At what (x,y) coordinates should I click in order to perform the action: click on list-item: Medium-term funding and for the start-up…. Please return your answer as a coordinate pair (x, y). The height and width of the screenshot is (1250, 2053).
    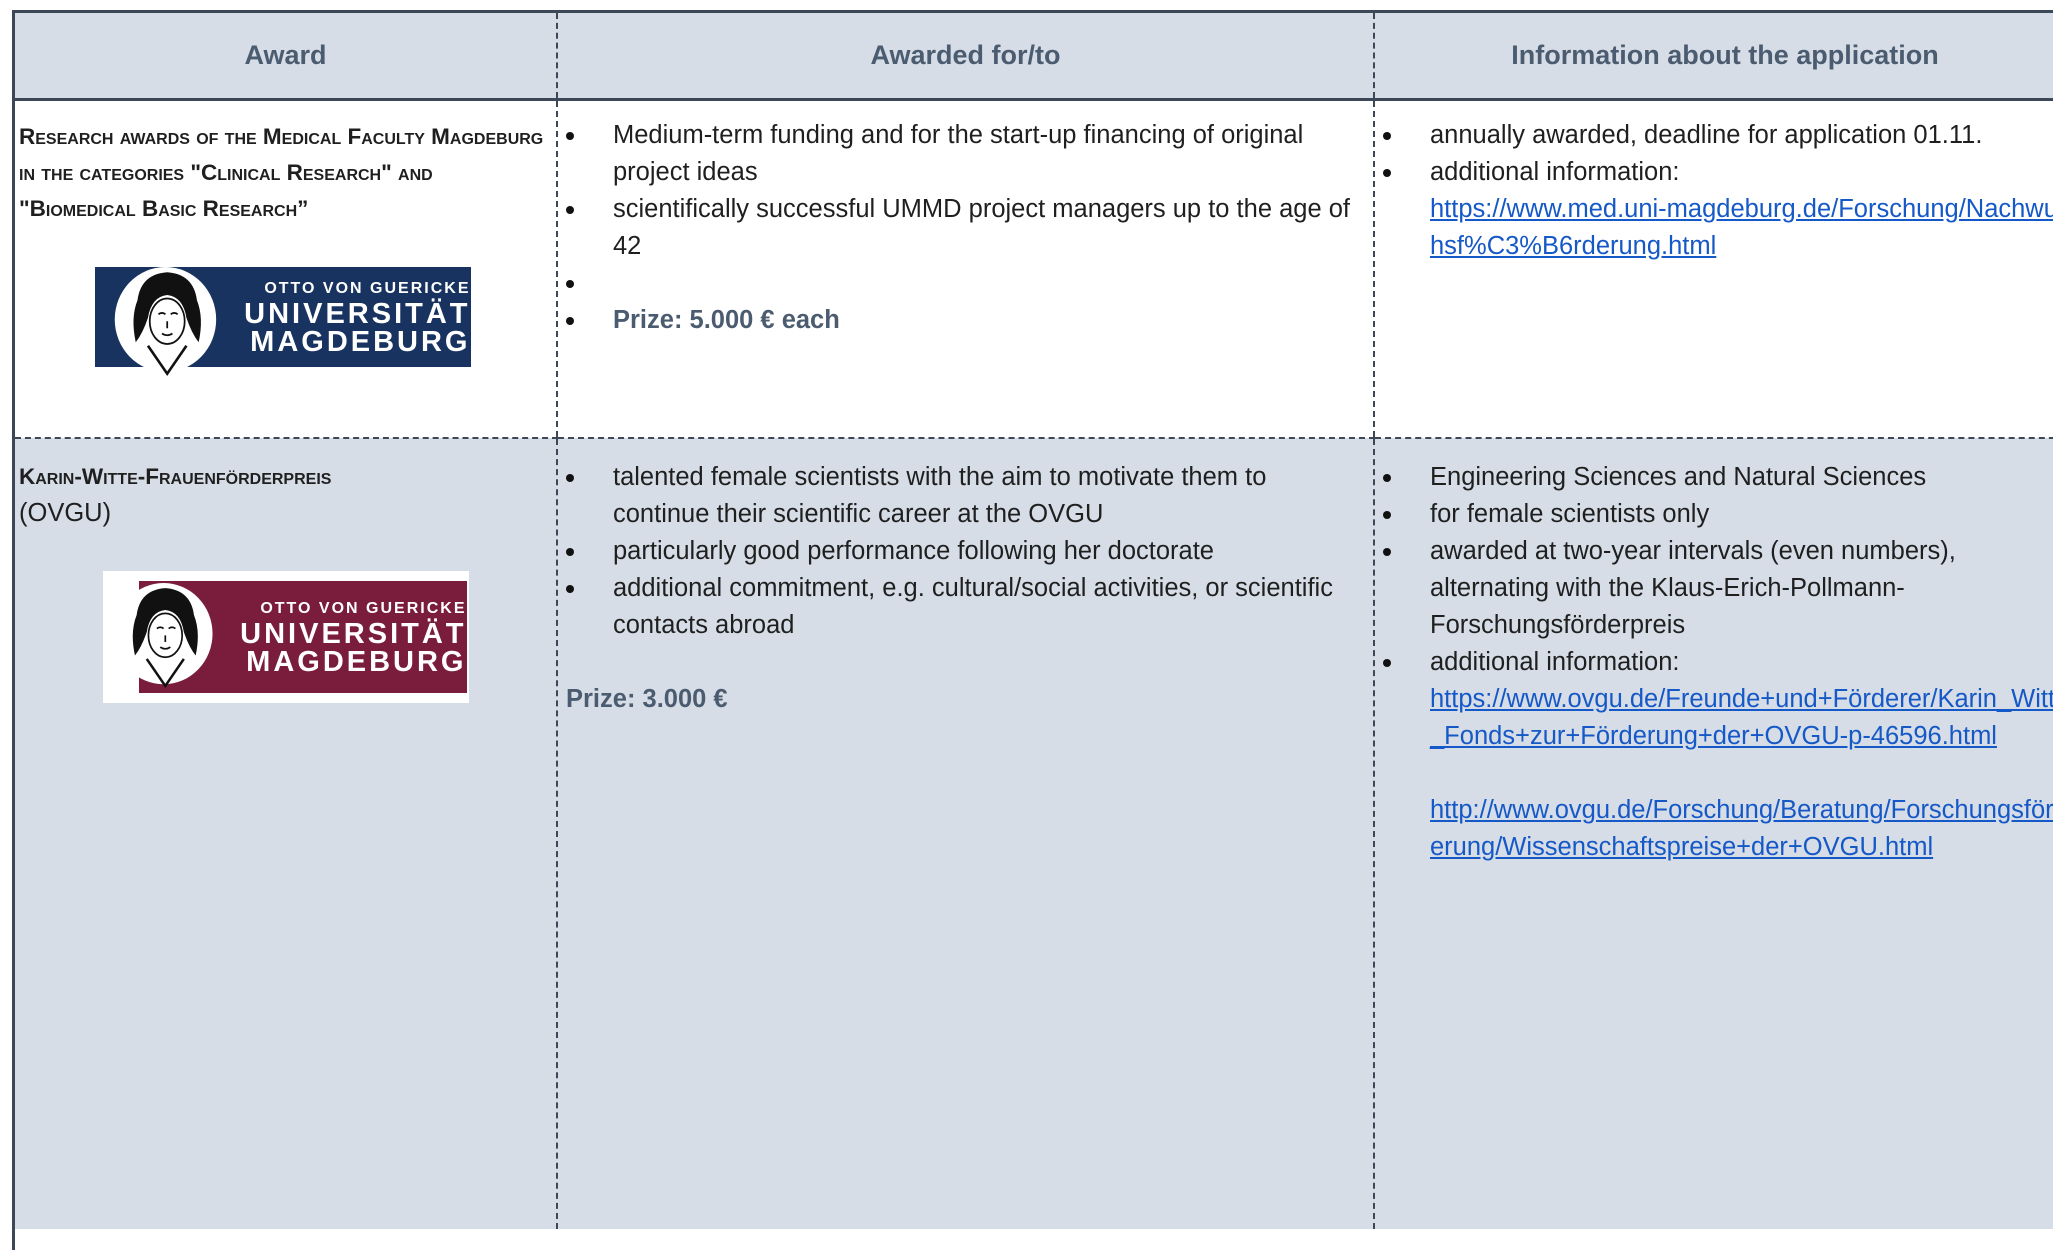
    Looking at the image, I should click on (961, 154).